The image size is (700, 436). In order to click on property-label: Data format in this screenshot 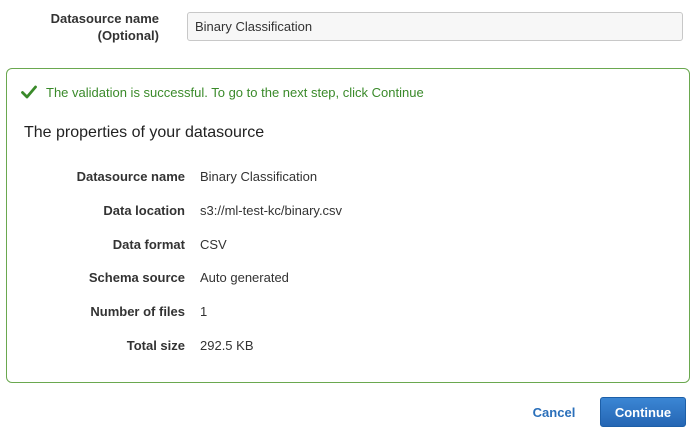, I will do `click(148, 244)`.